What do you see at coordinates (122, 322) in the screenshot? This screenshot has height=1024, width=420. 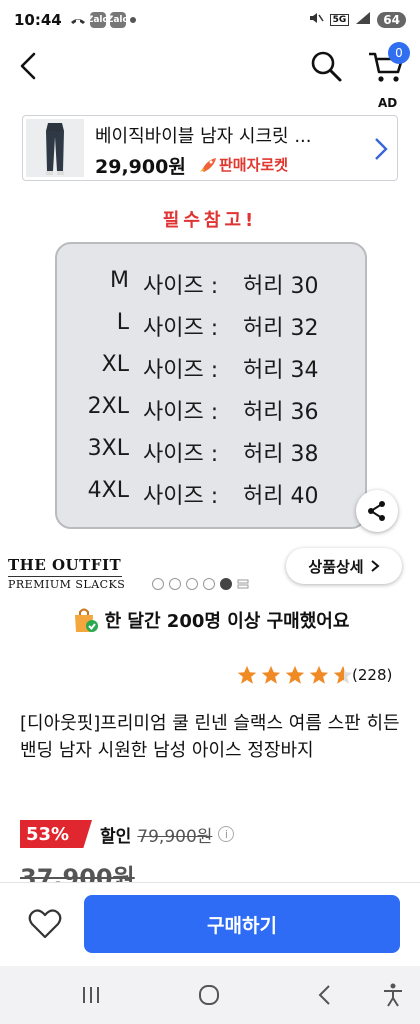 I see `size-label: L` at bounding box center [122, 322].